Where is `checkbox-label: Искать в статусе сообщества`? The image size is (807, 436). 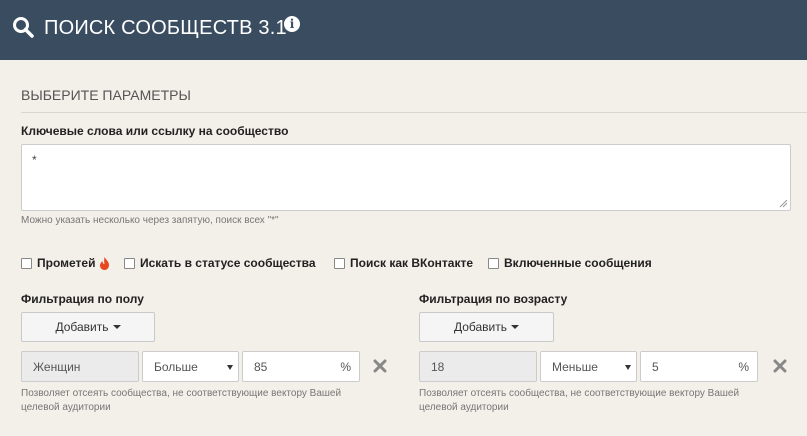 checkbox-label: Искать в статусе сообщества is located at coordinates (228, 263).